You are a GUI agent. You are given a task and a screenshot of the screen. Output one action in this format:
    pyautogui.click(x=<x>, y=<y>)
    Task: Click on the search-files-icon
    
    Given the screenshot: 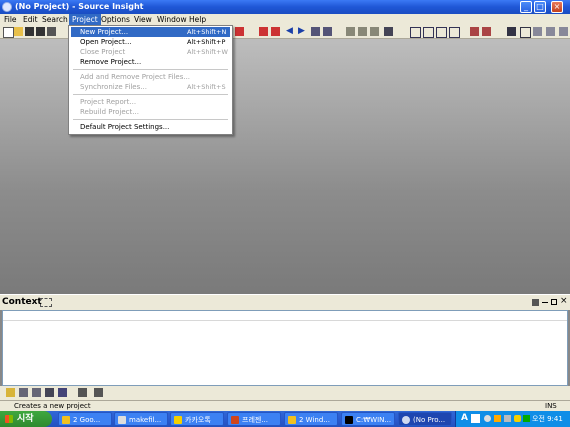 What is the action you would take?
    pyautogui.click(x=362, y=31)
    